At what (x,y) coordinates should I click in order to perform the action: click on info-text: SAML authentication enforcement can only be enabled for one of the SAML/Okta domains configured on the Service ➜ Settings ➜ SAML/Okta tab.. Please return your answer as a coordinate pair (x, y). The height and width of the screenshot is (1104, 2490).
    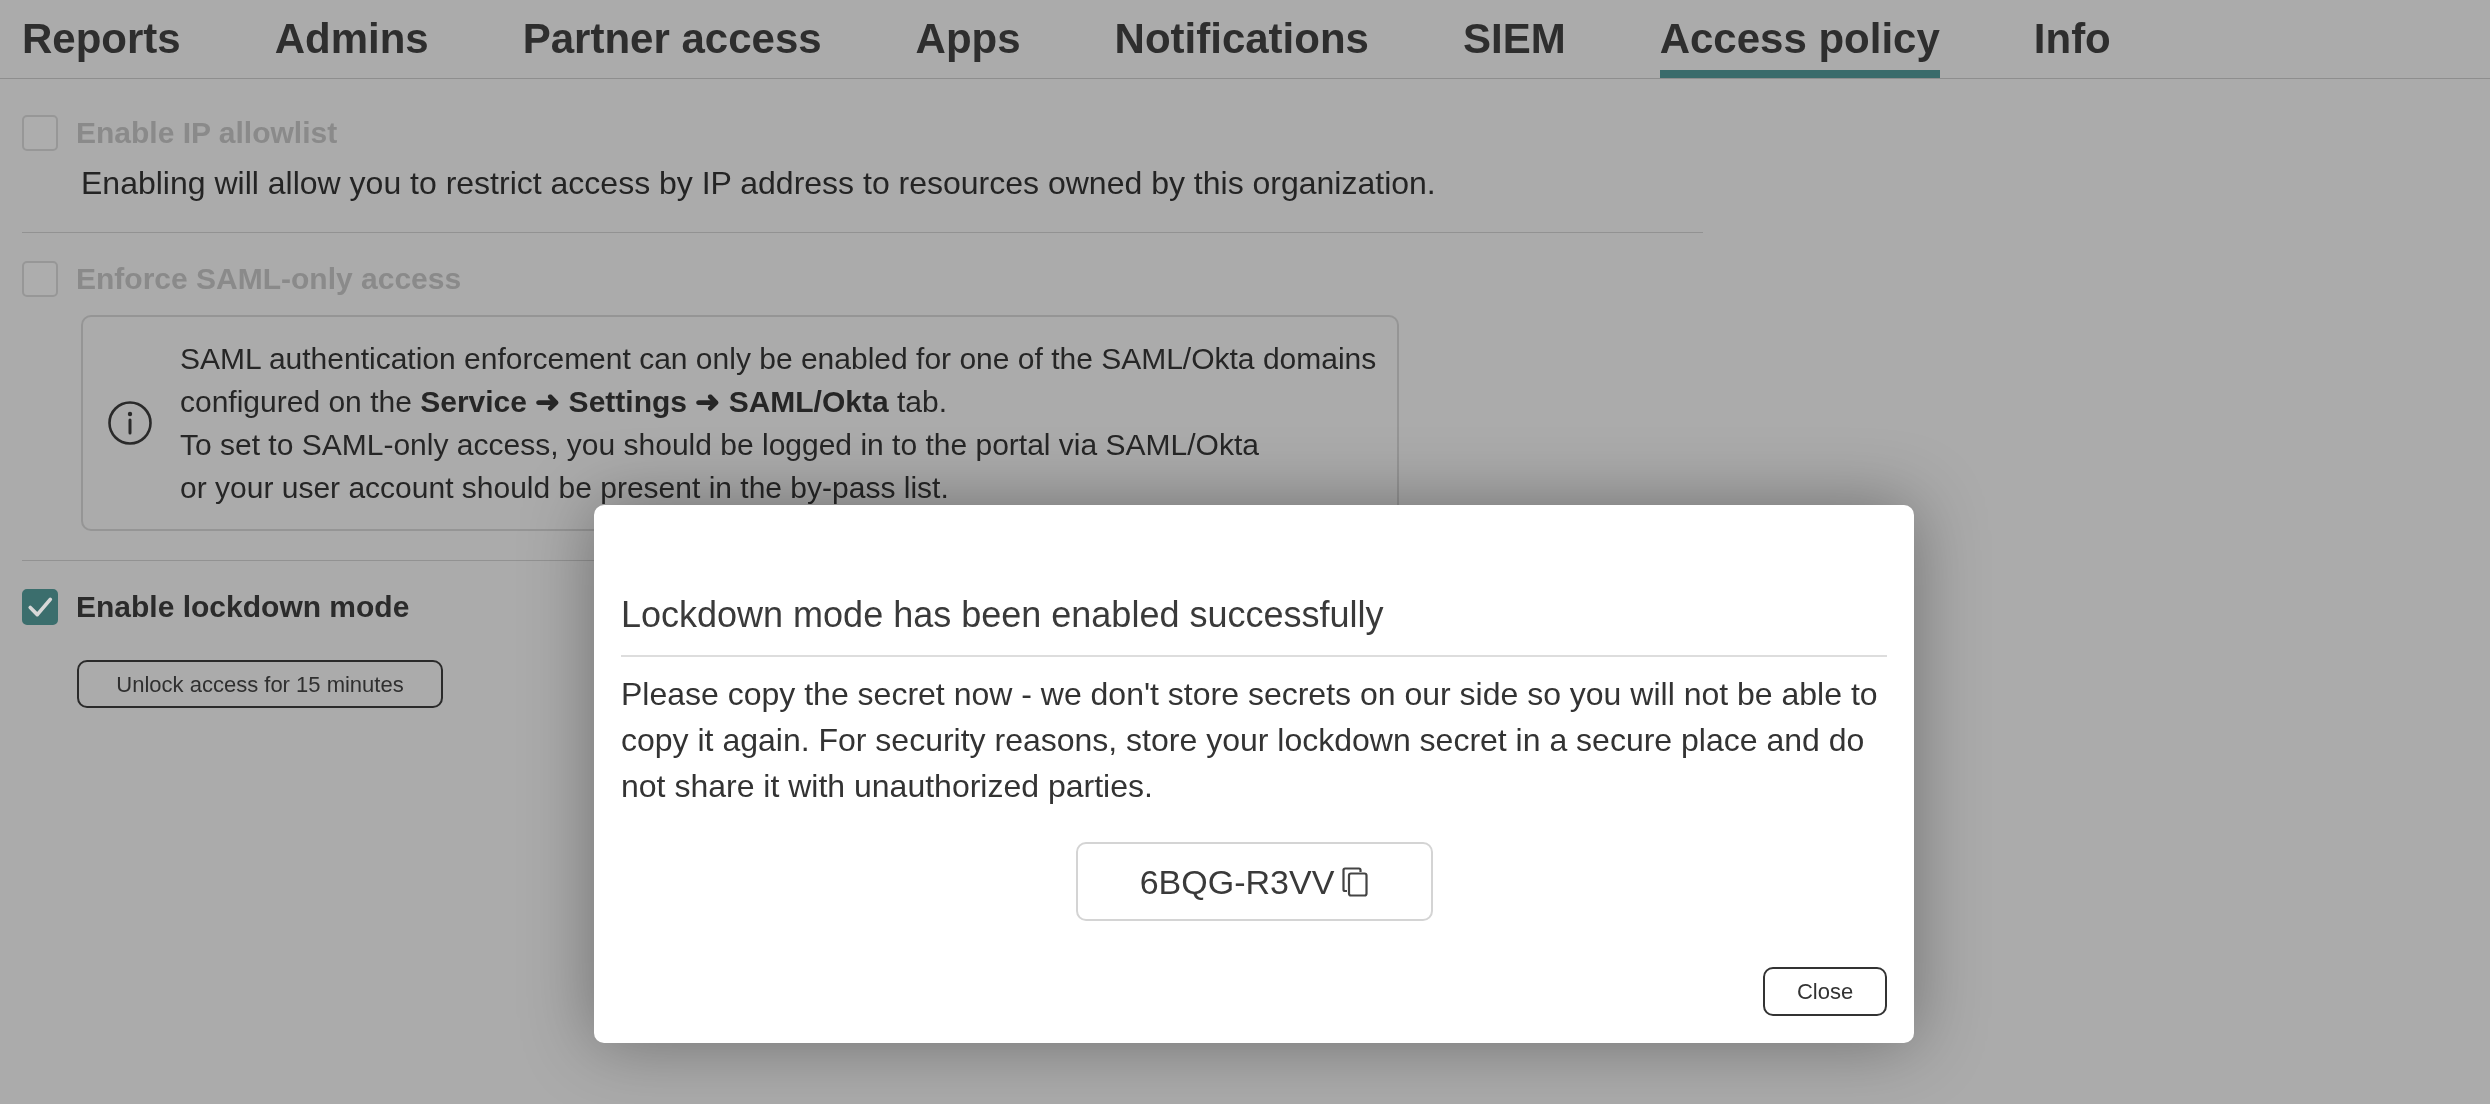
    Looking at the image, I should click on (779, 380).